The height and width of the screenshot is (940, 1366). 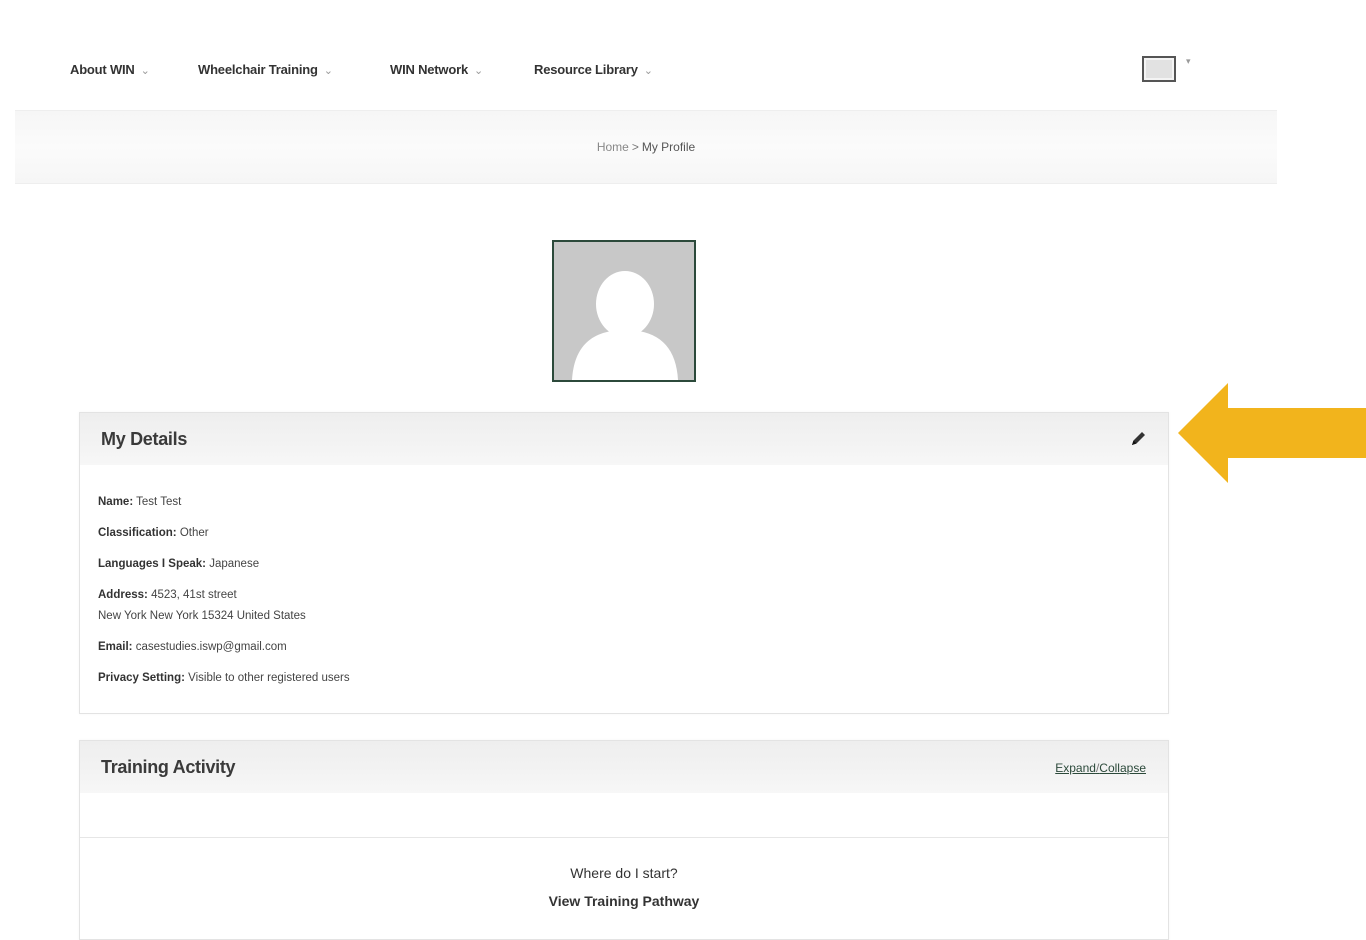 I want to click on default-avatar-icon, so click(x=624, y=311).